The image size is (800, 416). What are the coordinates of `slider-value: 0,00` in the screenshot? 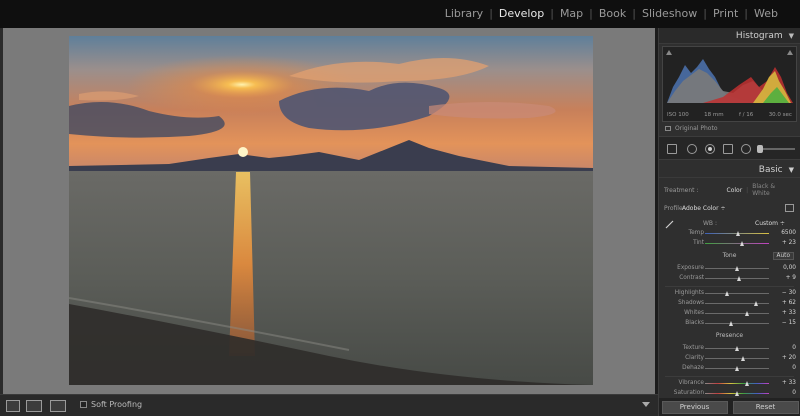 It's located at (789, 268).